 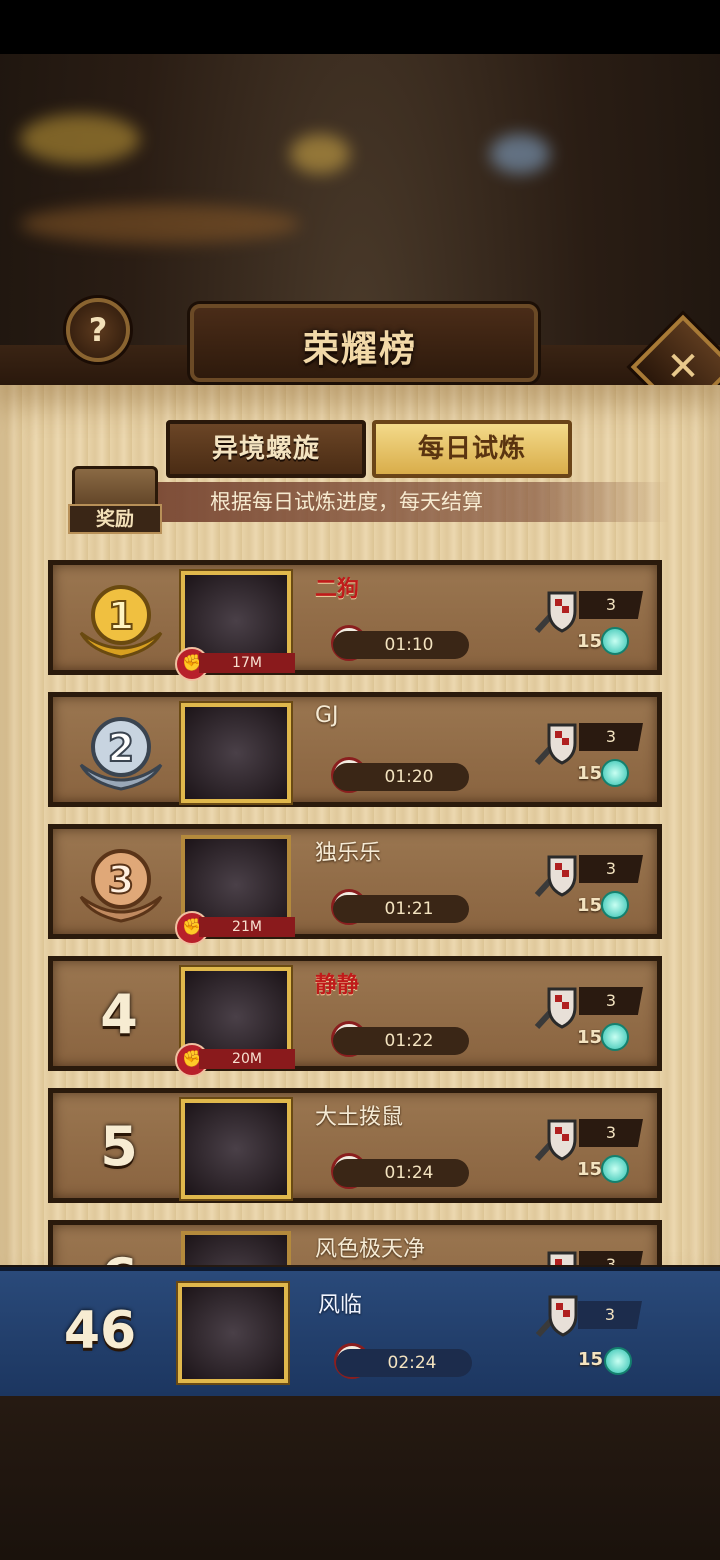 I want to click on power-tag: ✊ 17M, so click(x=240, y=664).